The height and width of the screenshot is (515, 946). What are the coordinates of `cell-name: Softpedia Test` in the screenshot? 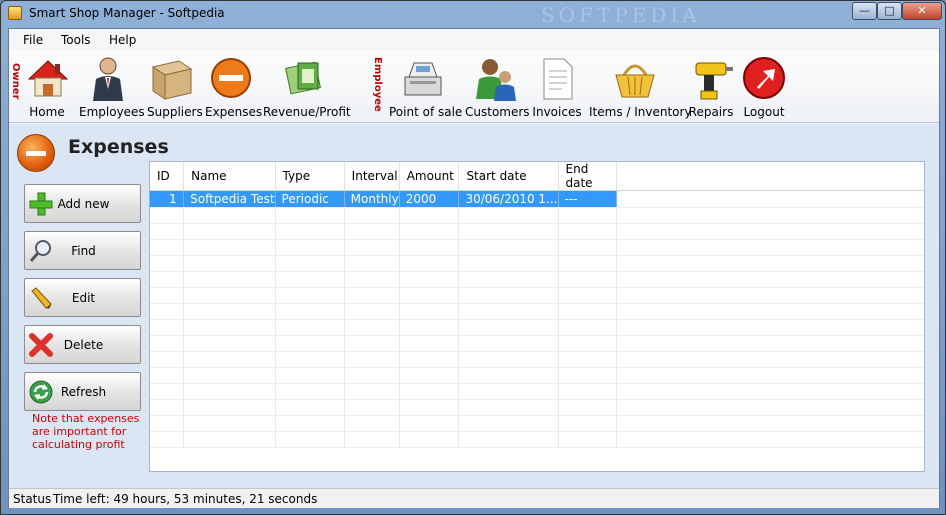 It's located at (229, 199).